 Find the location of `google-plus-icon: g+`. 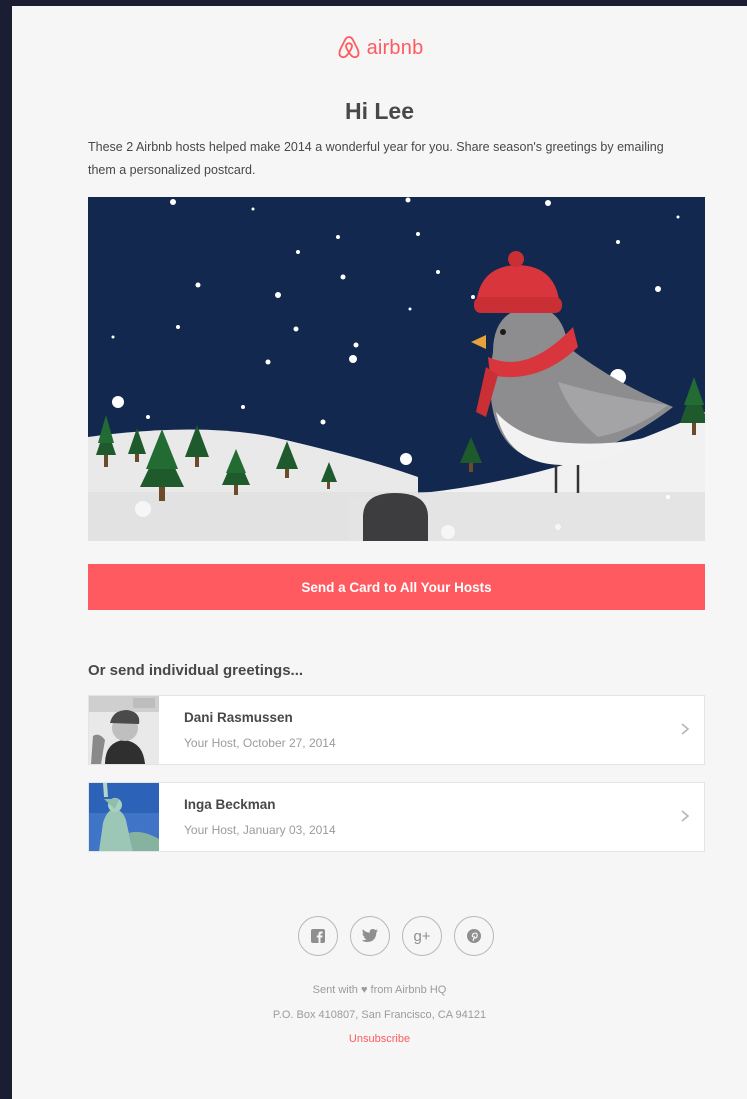

google-plus-icon: g+ is located at coordinates (422, 936).